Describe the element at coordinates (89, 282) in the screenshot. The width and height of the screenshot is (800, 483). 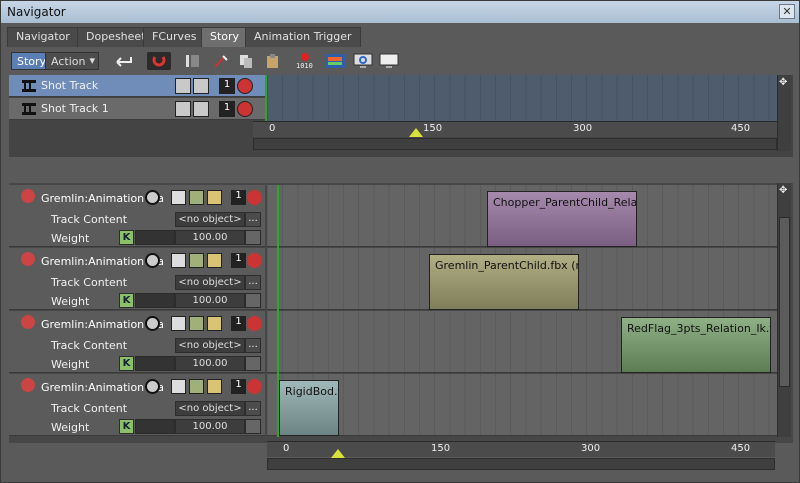
I see `track-content-label: Track Content` at that location.